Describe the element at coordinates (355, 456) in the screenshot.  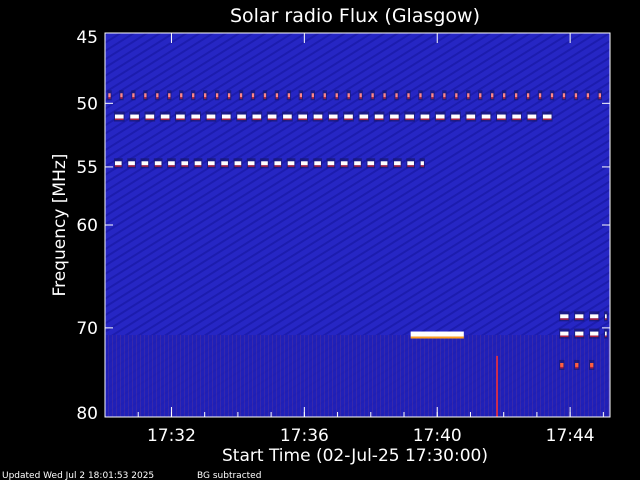
I see `x-axis-label: Start Time (02-Jul-25 17:30:00)` at that location.